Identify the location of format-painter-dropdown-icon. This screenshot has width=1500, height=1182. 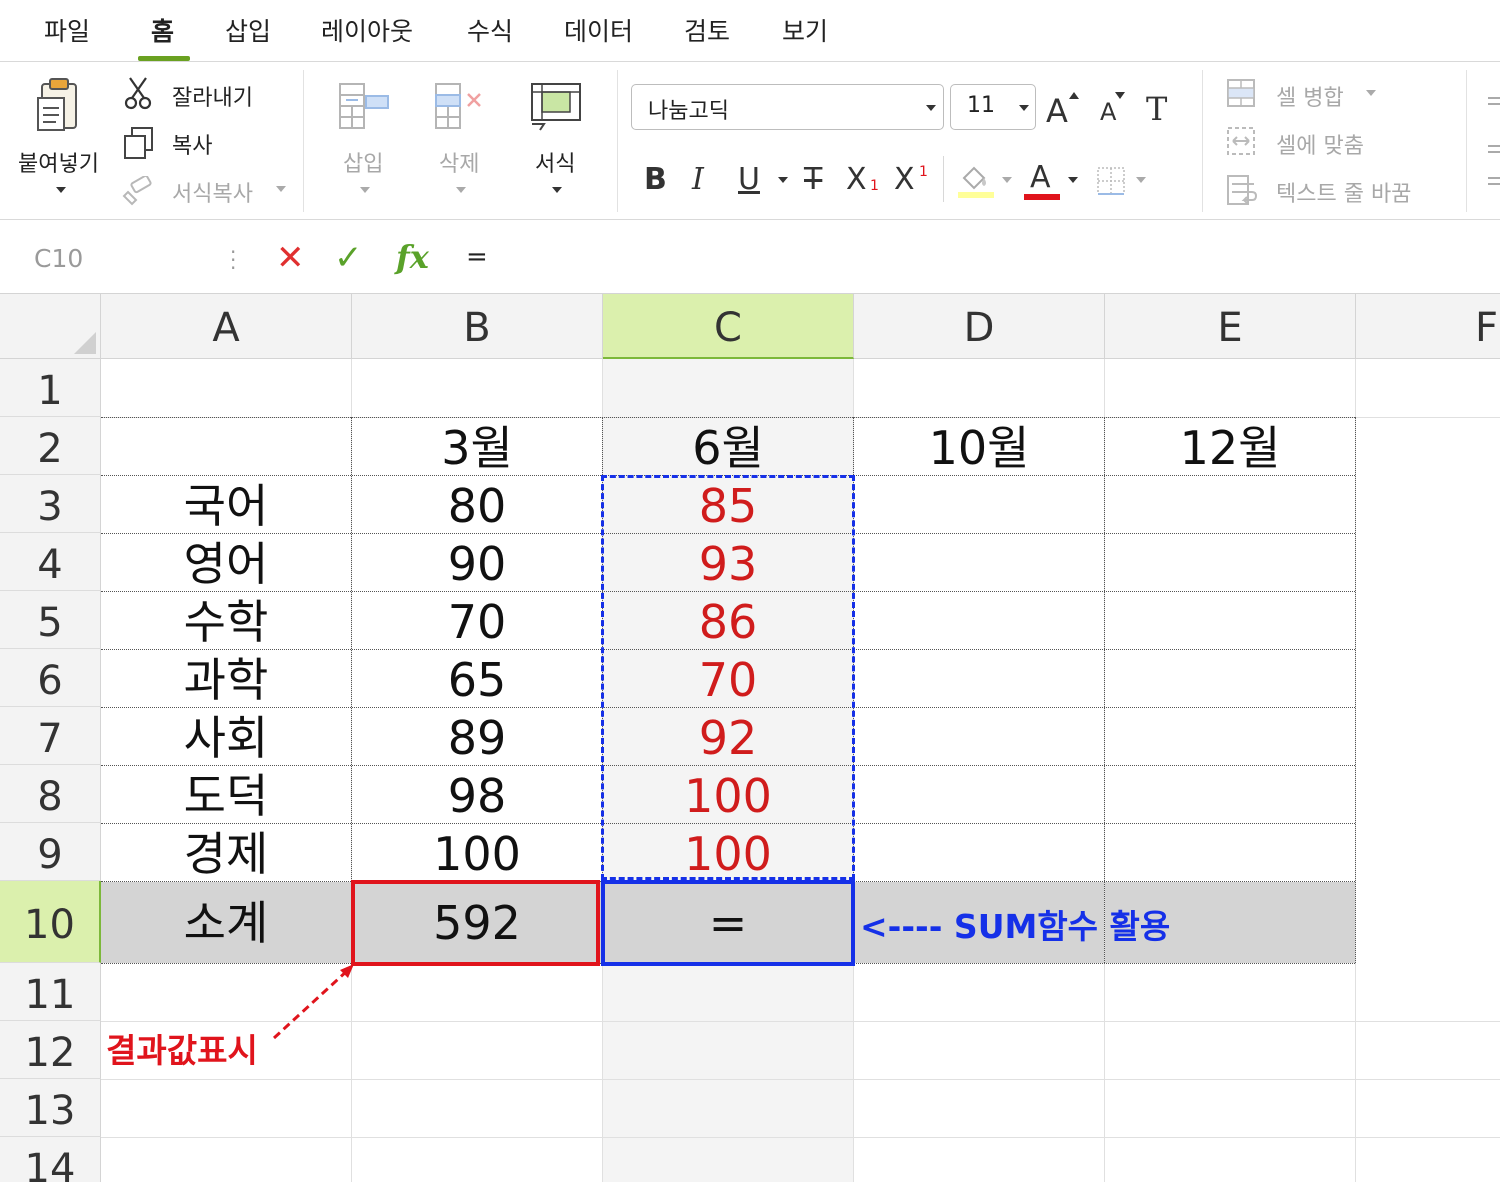
(281, 189).